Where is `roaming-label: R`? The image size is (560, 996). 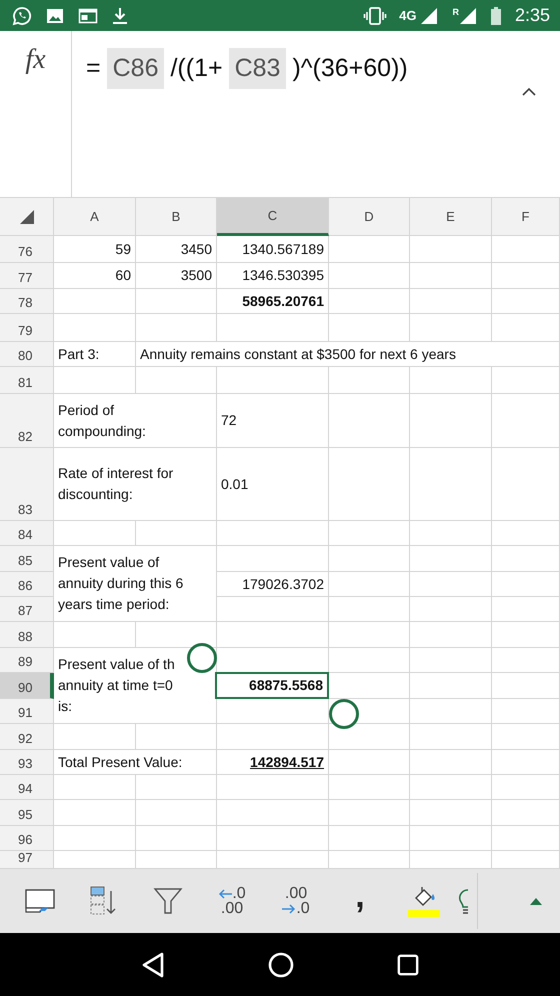
roaming-label: R is located at coordinates (455, 11).